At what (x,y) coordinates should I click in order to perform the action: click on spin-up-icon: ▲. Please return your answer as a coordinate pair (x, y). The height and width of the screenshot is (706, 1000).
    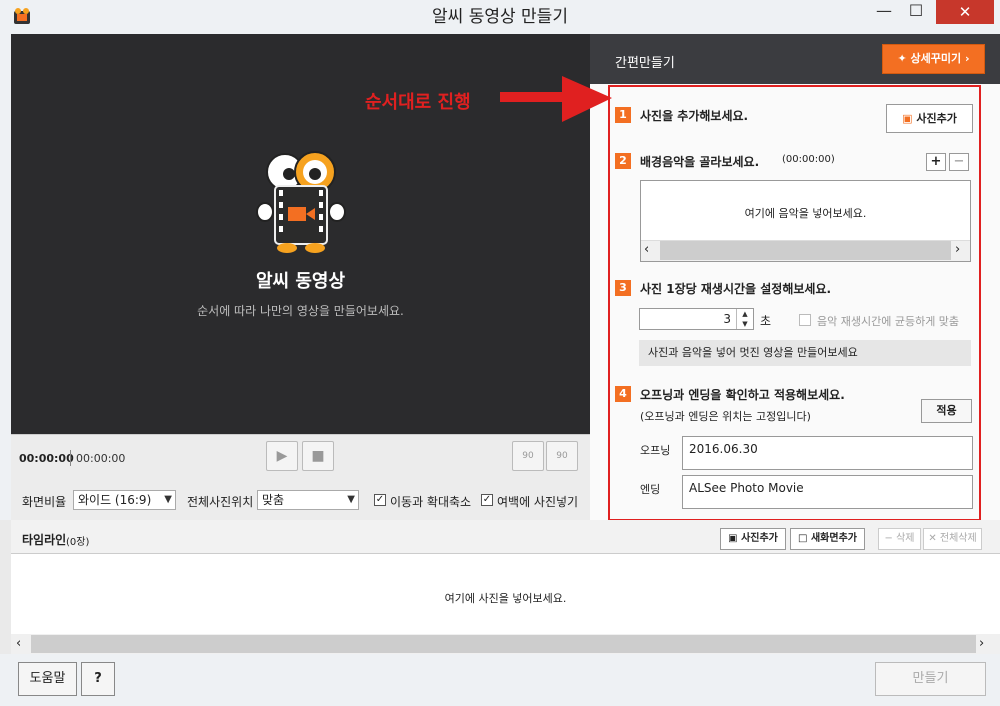
    Looking at the image, I should click on (744, 314).